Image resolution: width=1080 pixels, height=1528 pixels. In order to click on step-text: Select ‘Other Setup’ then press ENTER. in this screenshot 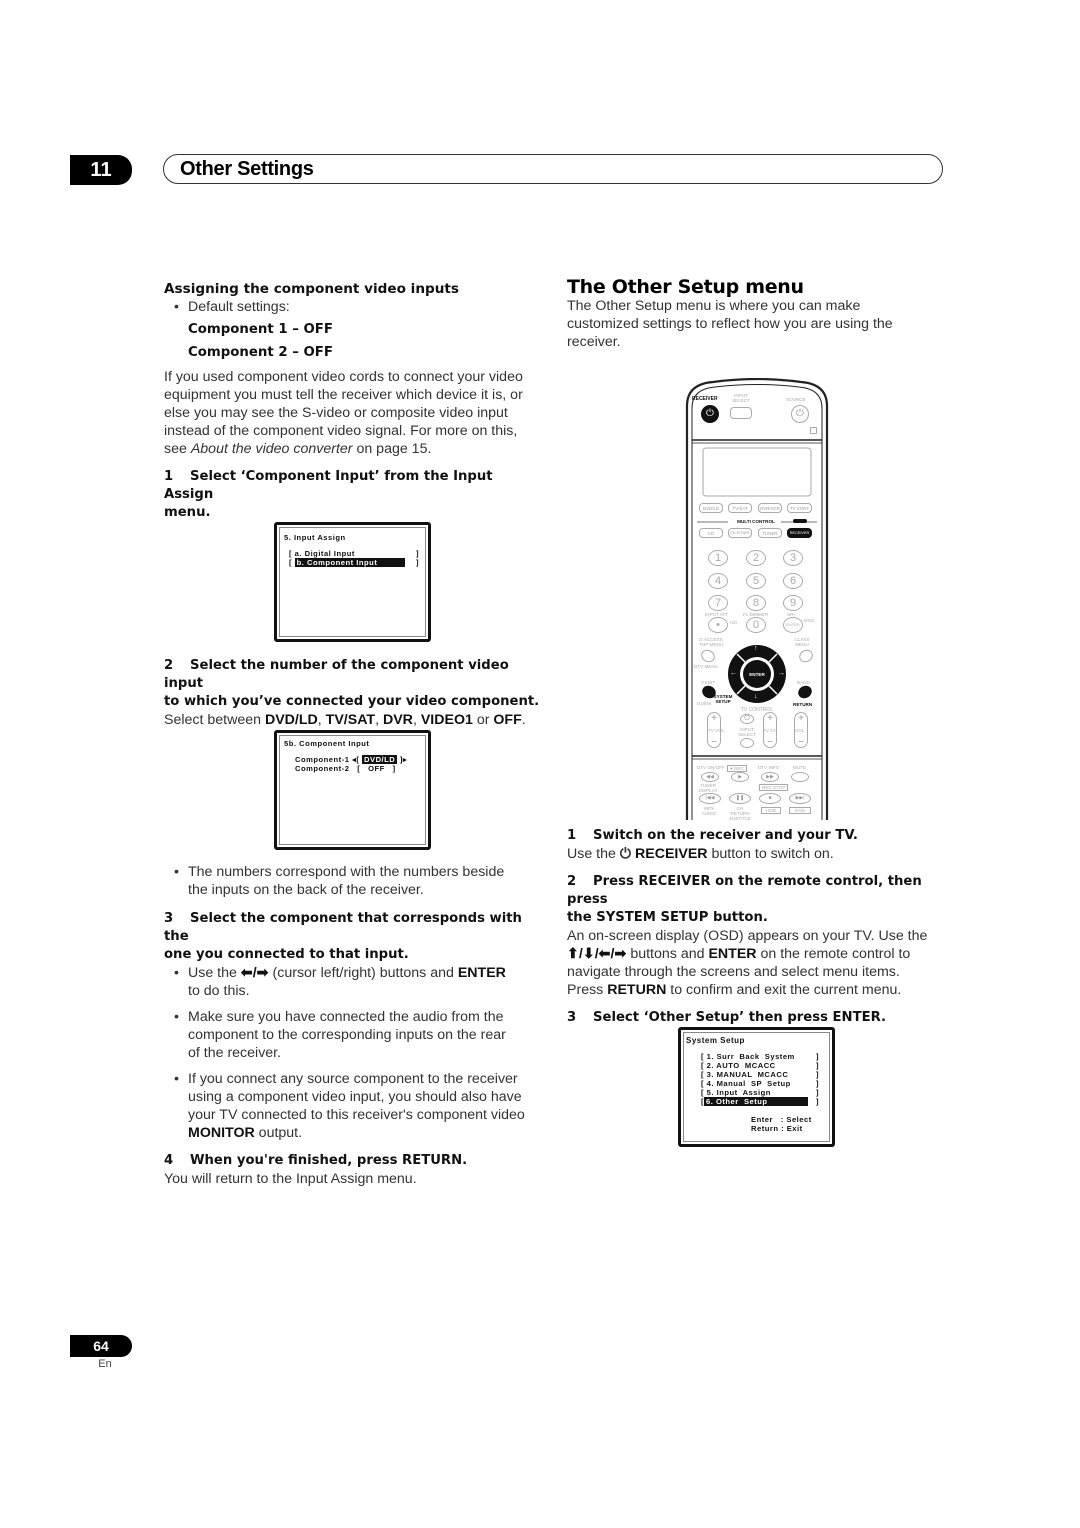, I will do `click(739, 1017)`.